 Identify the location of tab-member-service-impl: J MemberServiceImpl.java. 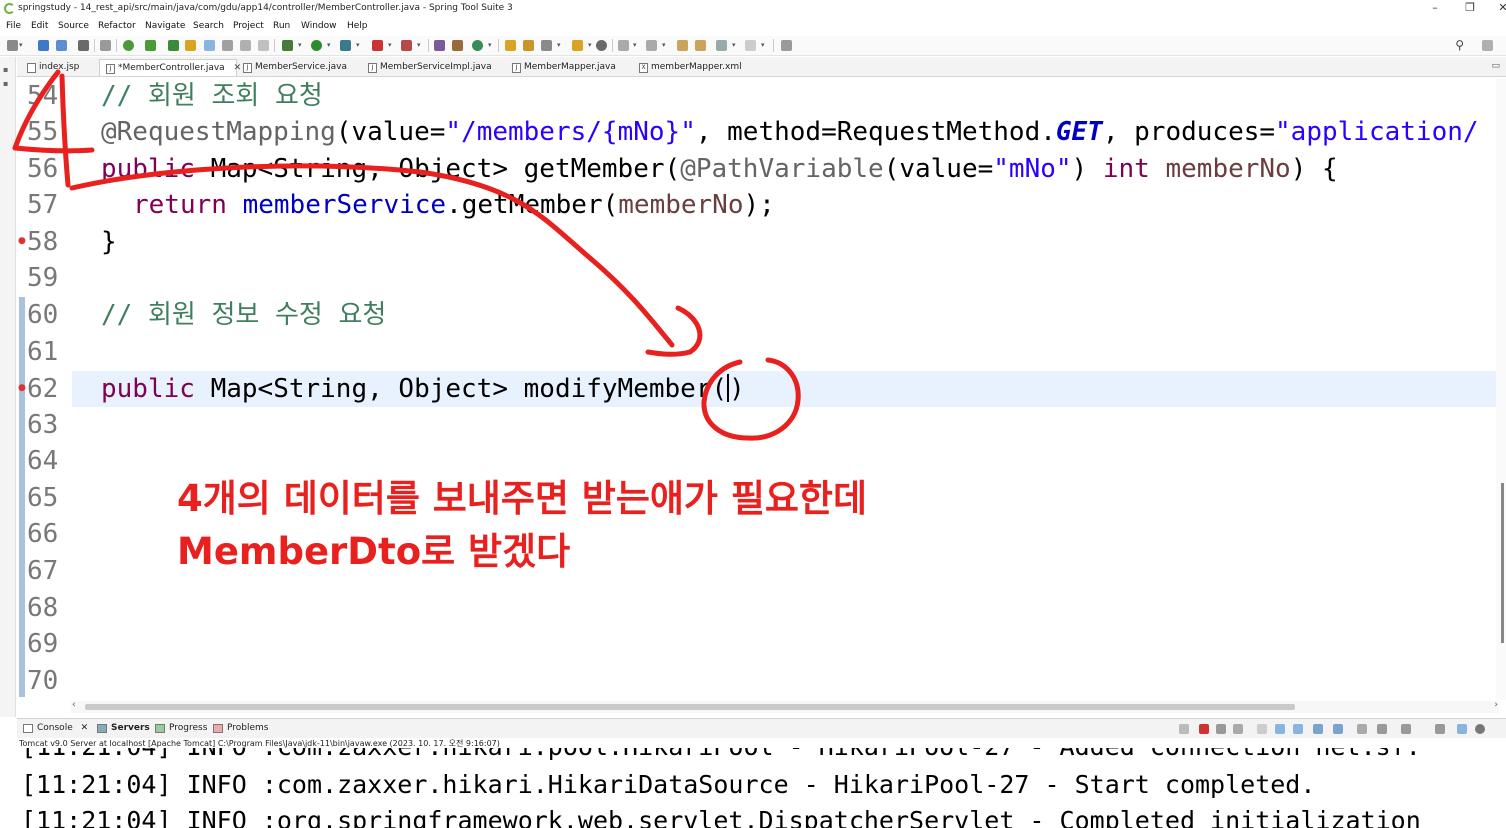
(433, 67).